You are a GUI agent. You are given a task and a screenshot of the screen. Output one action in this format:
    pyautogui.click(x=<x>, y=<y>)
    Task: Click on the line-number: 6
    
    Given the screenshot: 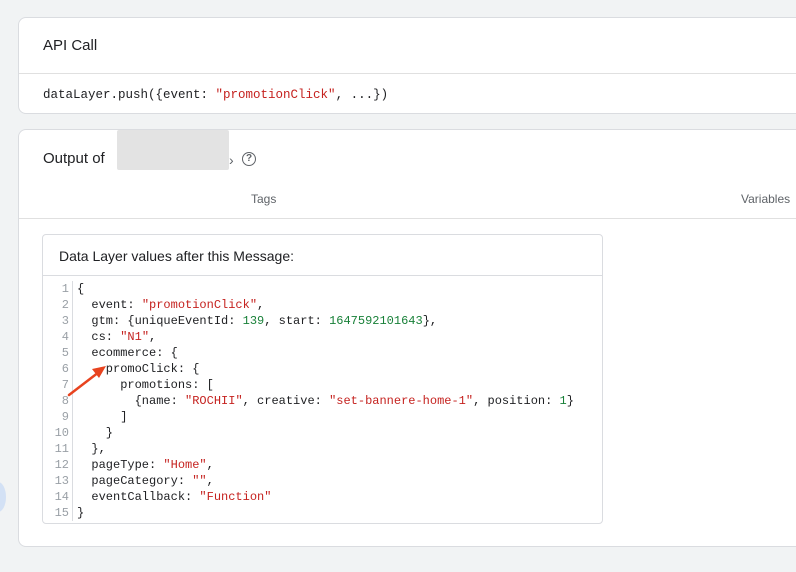 What is the action you would take?
    pyautogui.click(x=65, y=369)
    